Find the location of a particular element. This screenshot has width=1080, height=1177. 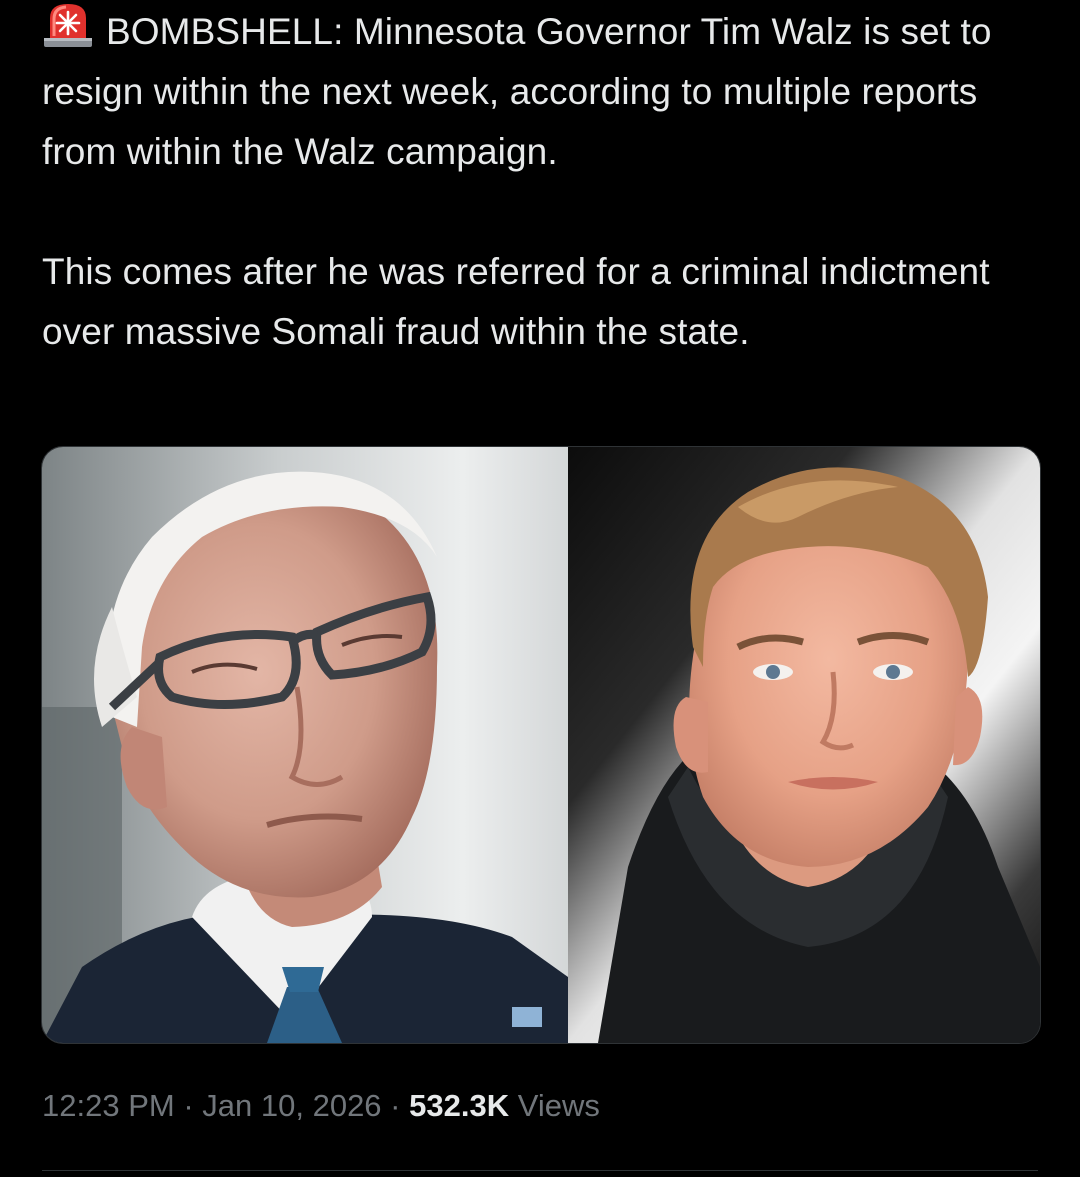

divider is located at coordinates (540, 1170).